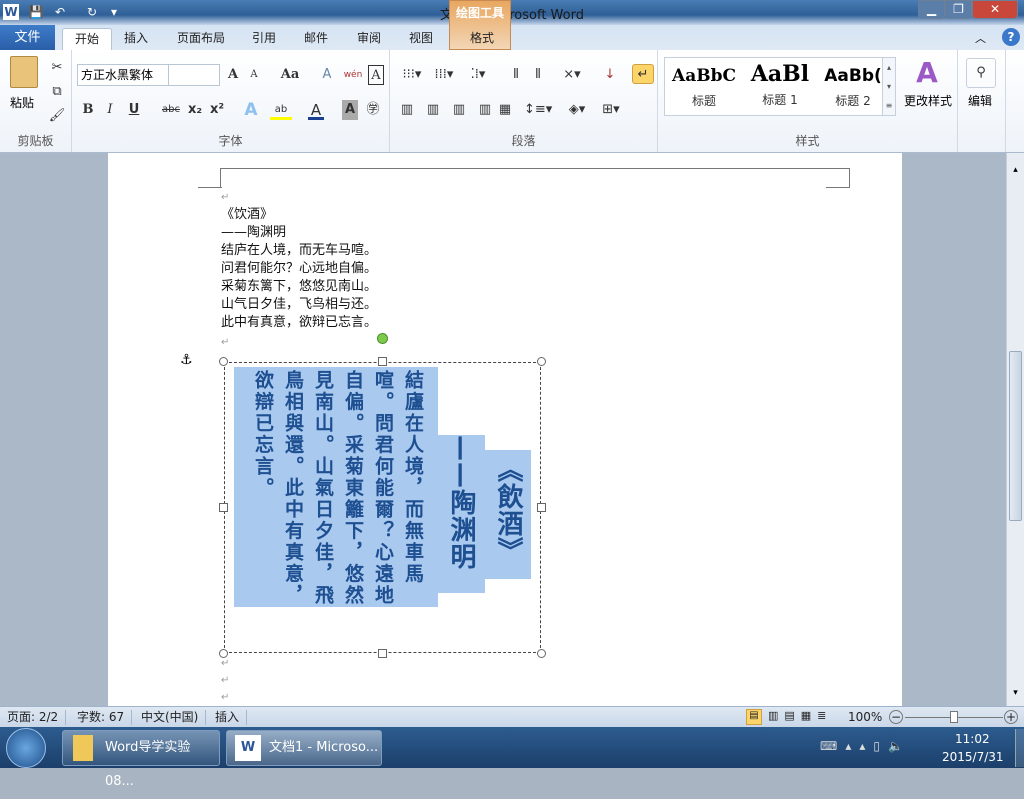 The width and height of the screenshot is (1024, 799). I want to click on text-line: 此中有真意，欲辩已忘言。, so click(299, 323).